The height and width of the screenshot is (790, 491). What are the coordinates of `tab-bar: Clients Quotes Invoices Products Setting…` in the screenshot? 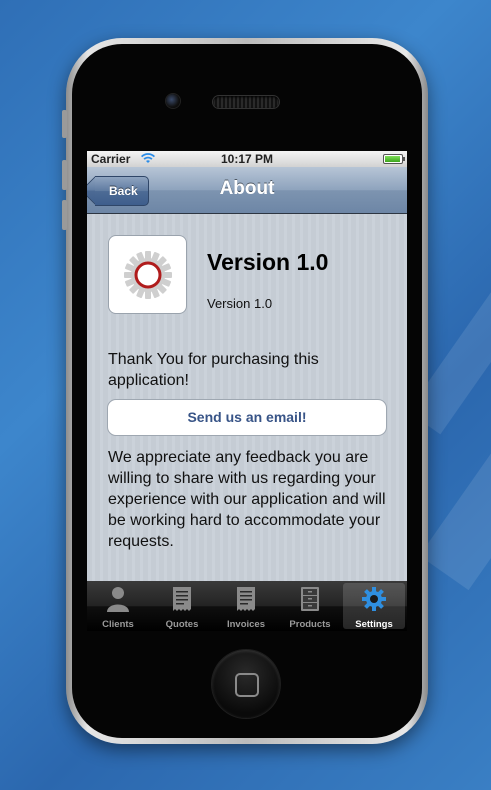 It's located at (247, 606).